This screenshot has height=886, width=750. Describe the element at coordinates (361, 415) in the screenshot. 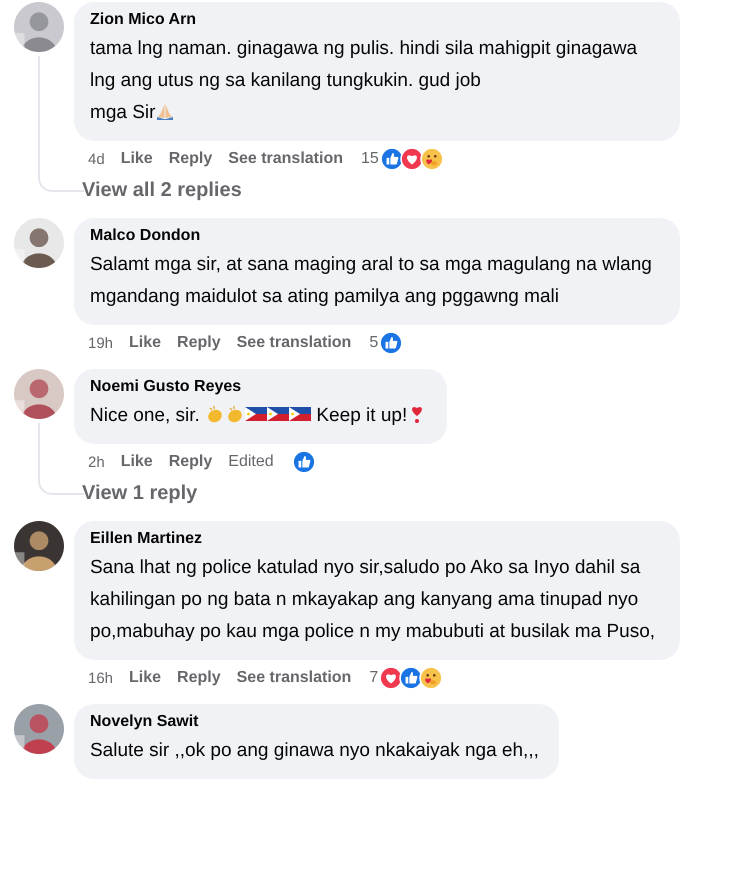

I see `comment-text: Keep it up!` at that location.